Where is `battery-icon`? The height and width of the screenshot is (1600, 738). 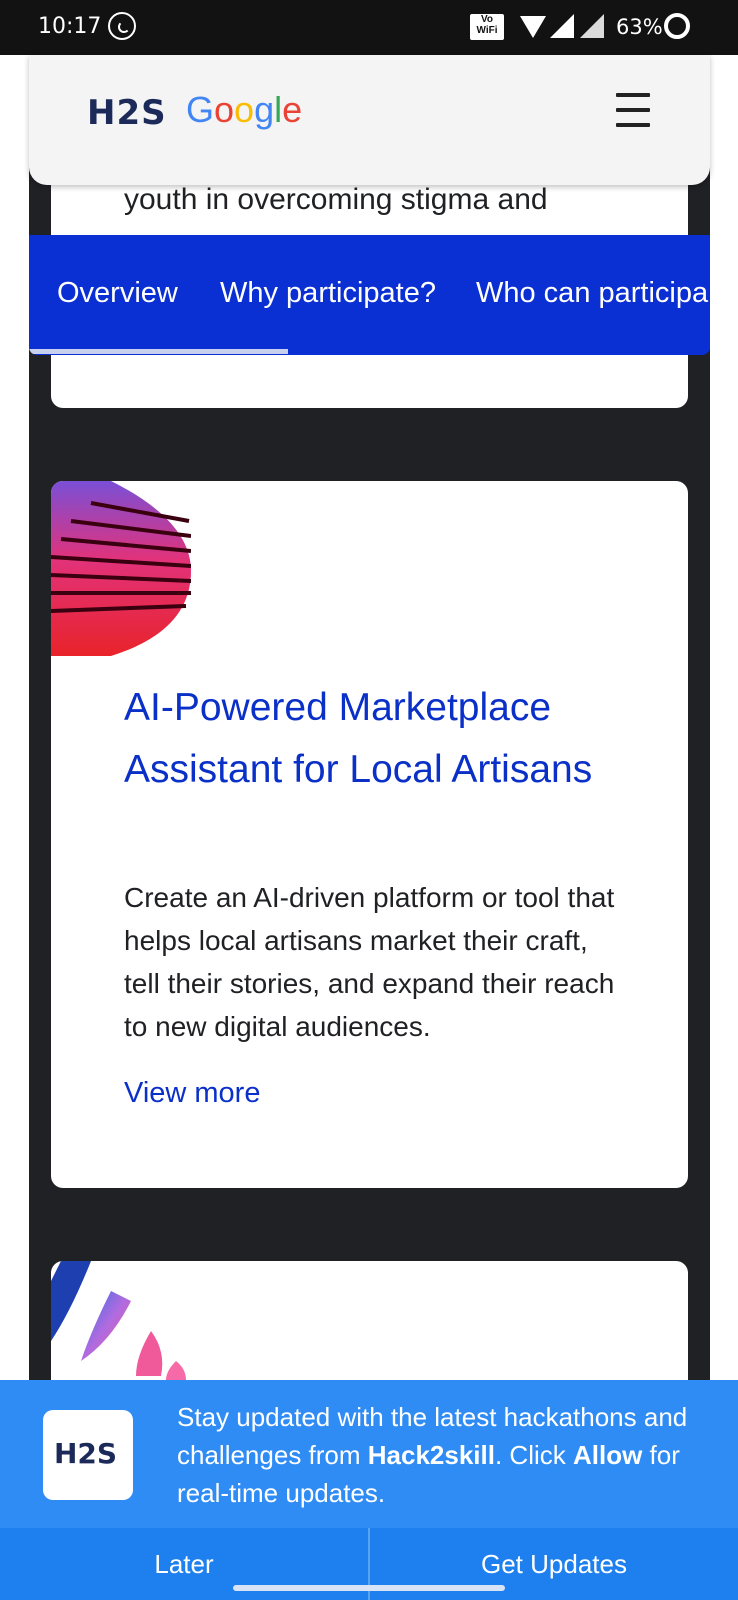 battery-icon is located at coordinates (677, 26).